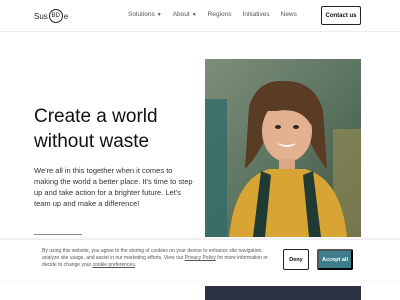 The width and height of the screenshot is (400, 300). Describe the element at coordinates (283, 293) in the screenshot. I see `secondary-image` at that location.